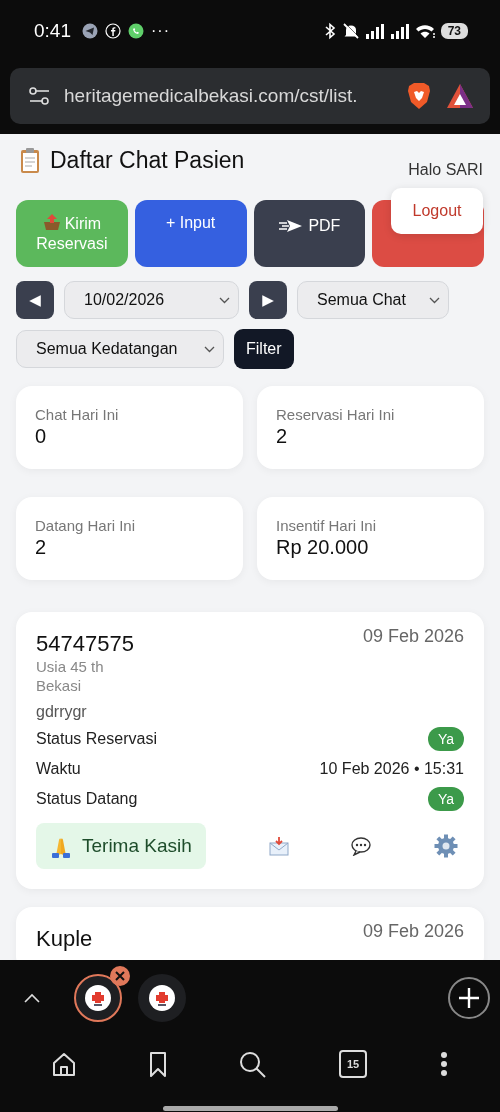  I want to click on patient-name: Kuple, so click(64, 939).